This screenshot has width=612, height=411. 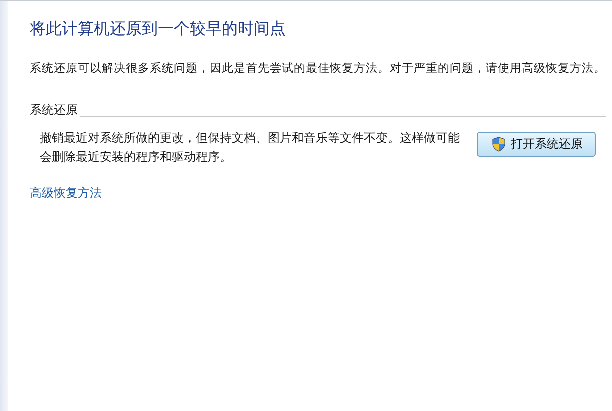 What do you see at coordinates (536, 144) in the screenshot?
I see `open-system-restore-button: 打开系统还原` at bounding box center [536, 144].